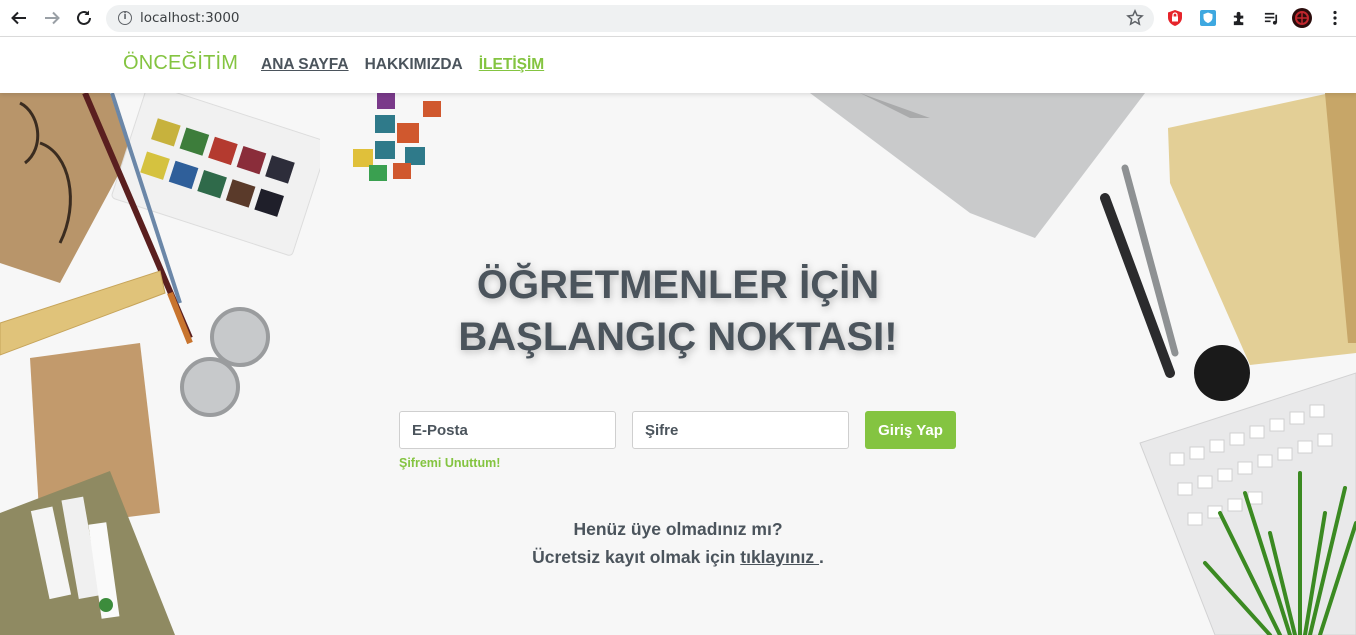 The width and height of the screenshot is (1356, 635). Describe the element at coordinates (678, 285) in the screenshot. I see `hero-heading-line1: ÖĞRETMENLER İÇİN` at that location.